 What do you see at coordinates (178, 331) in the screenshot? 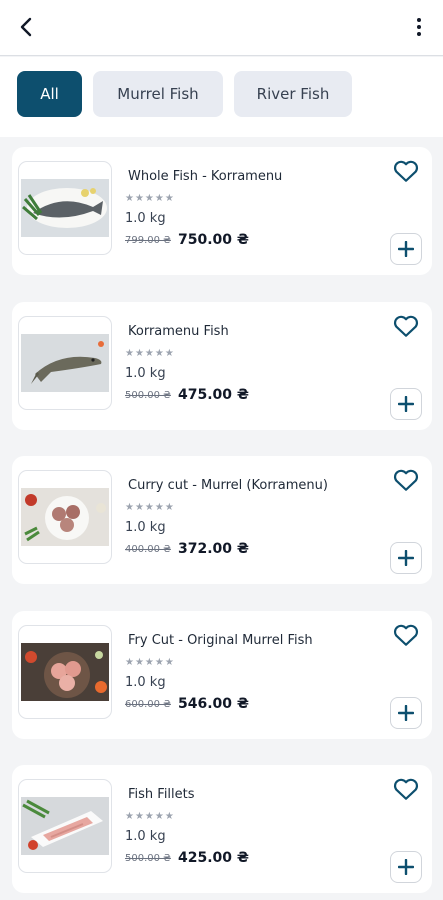
I see `product-name: Korramenu Fish` at bounding box center [178, 331].